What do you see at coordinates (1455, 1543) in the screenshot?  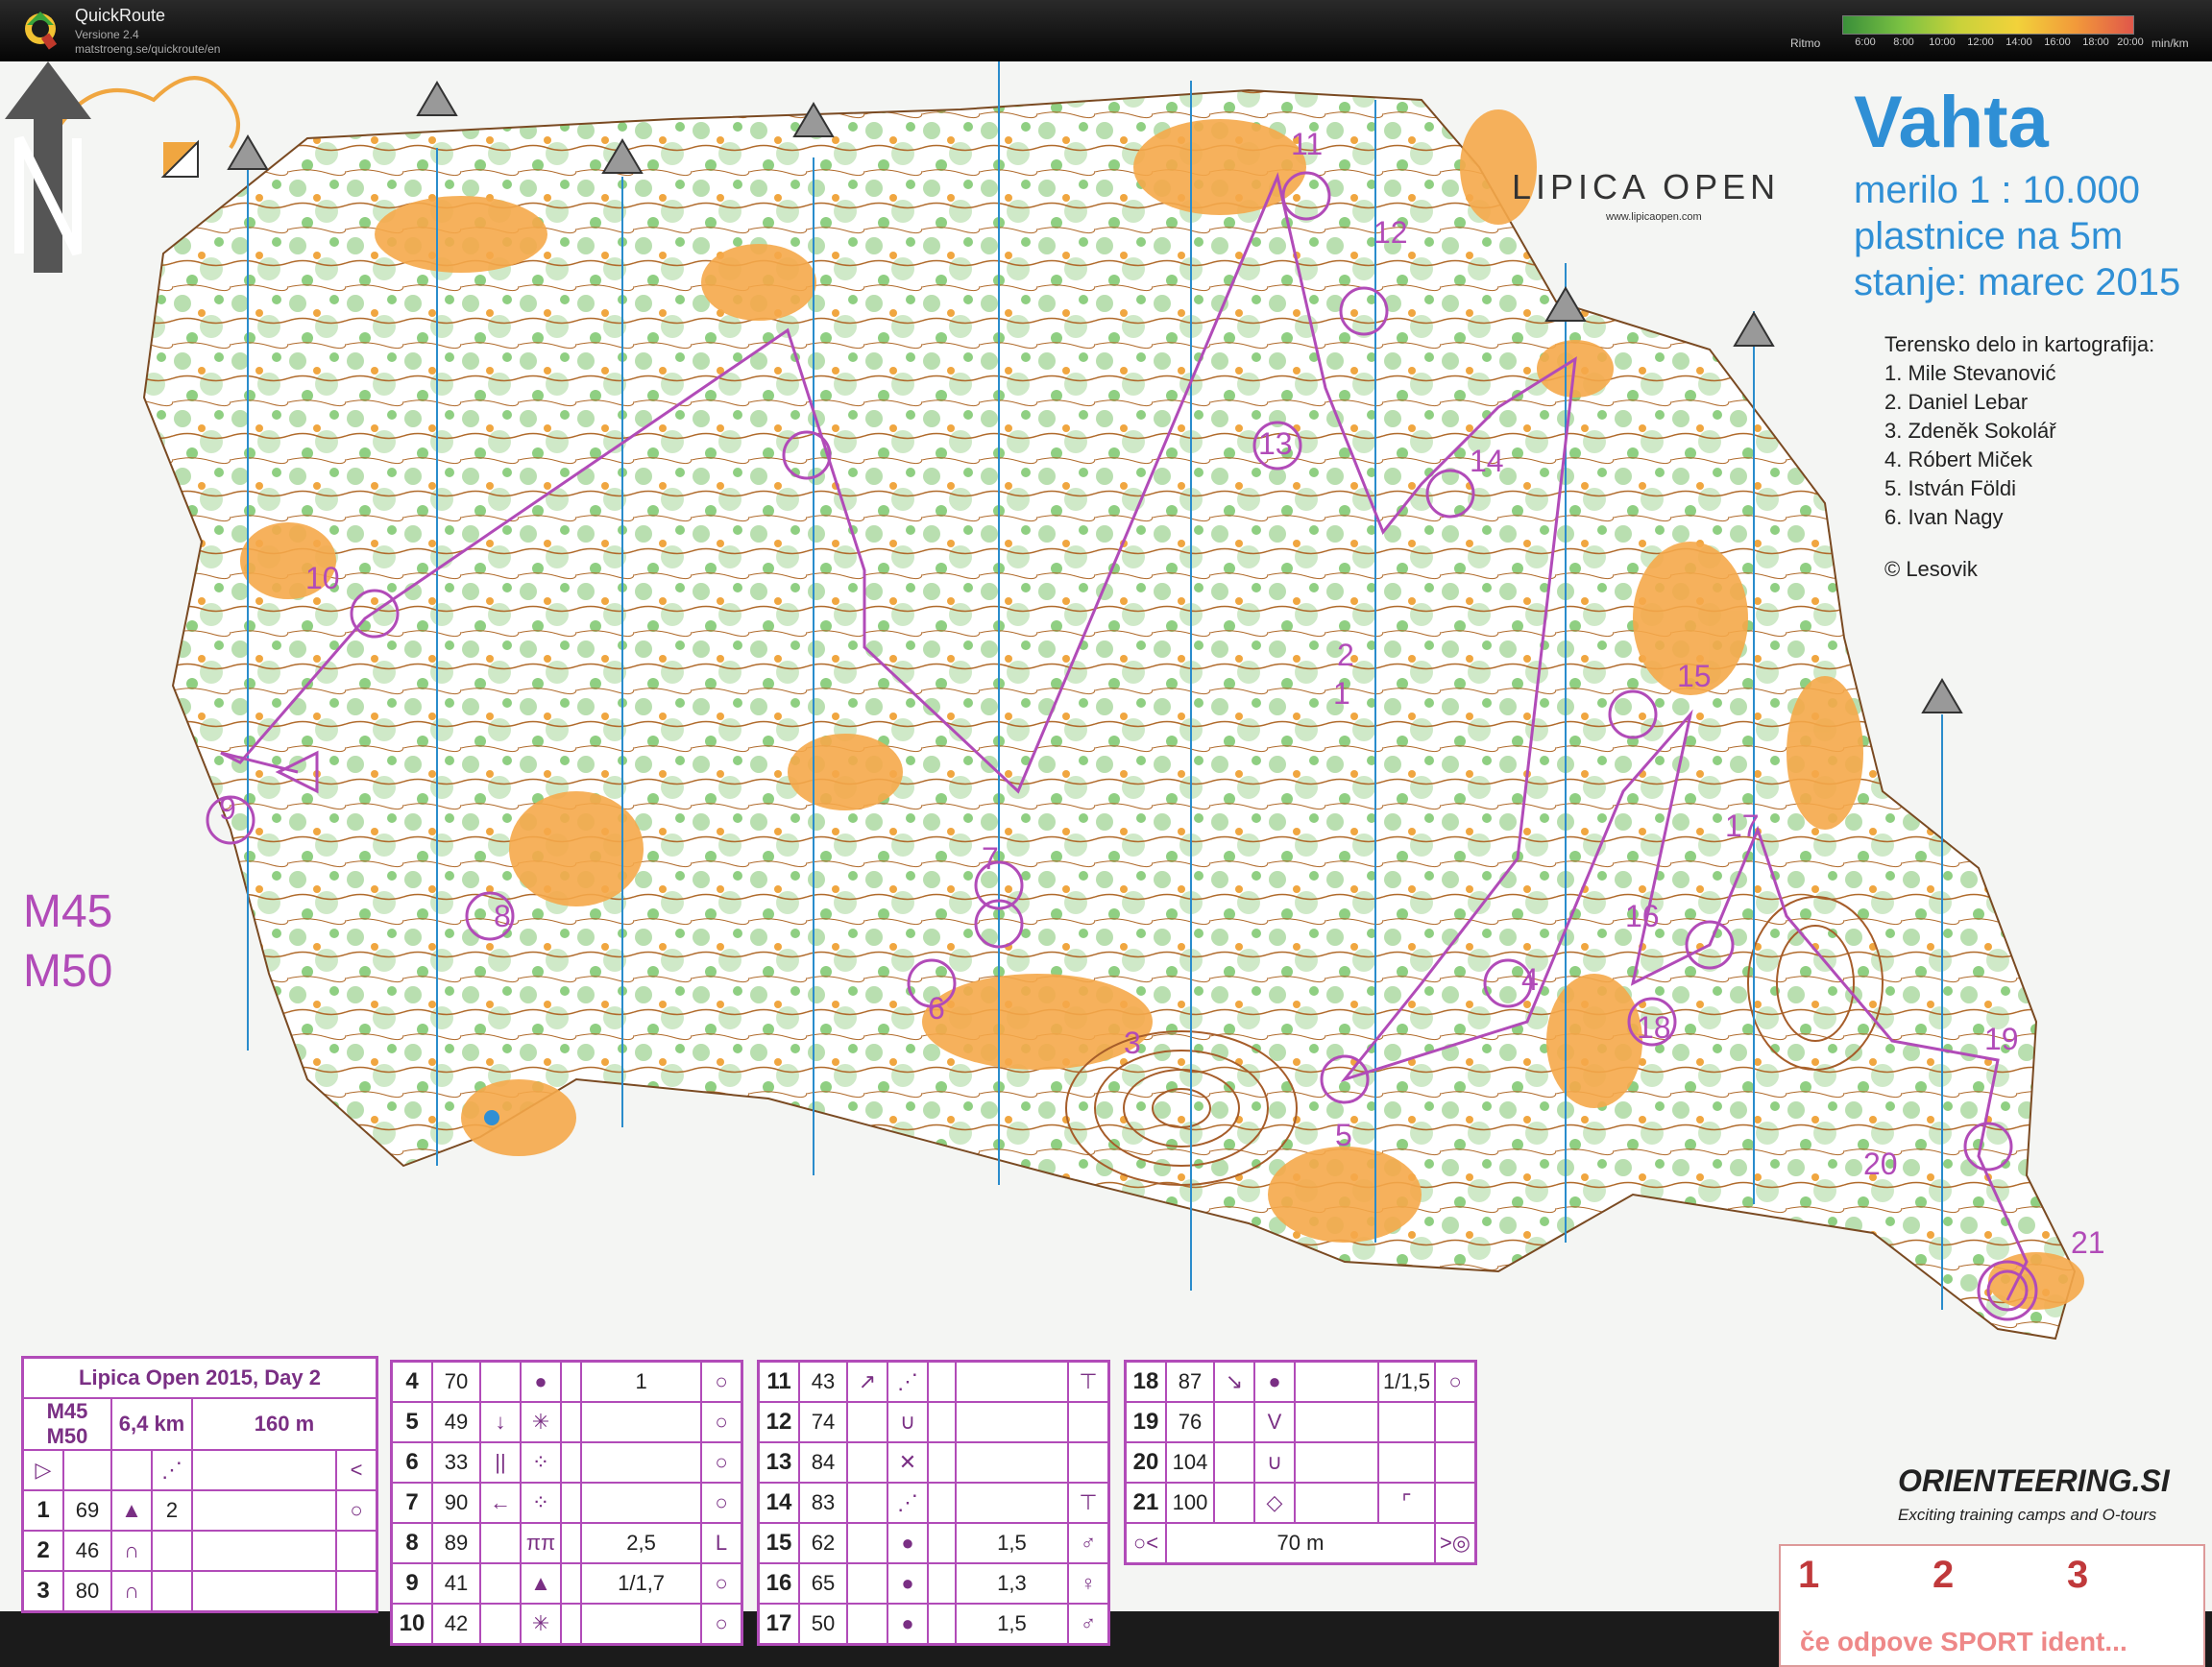 I see `finish-icon: >◎` at bounding box center [1455, 1543].